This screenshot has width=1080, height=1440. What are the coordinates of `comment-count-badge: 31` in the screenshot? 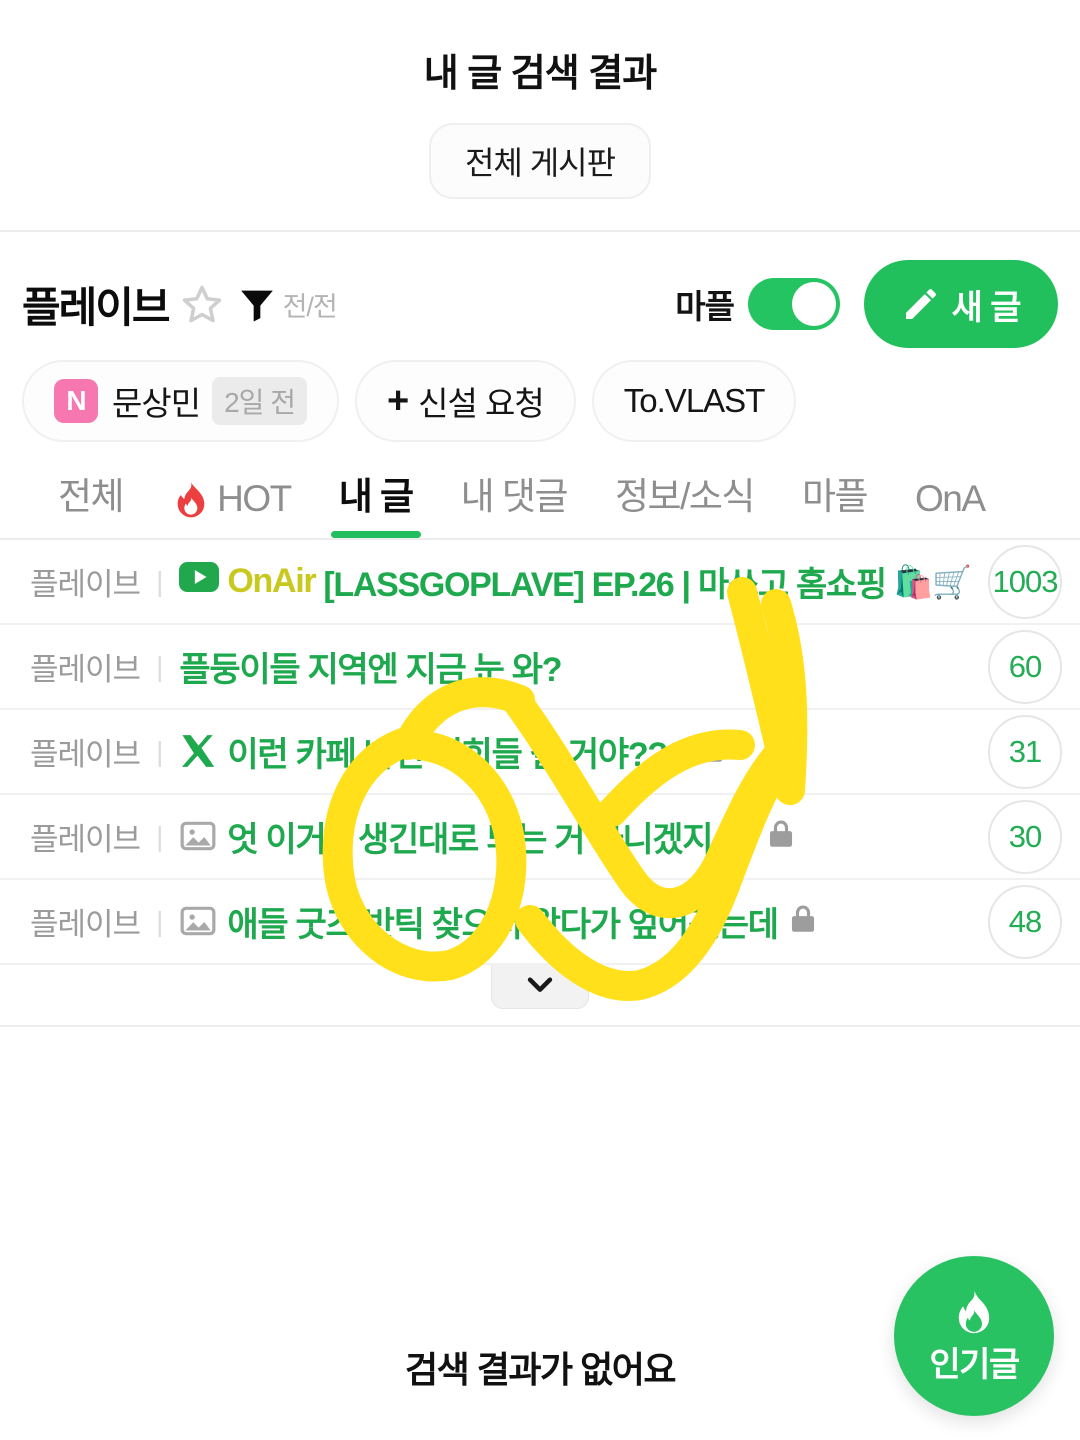 It's located at (1025, 751).